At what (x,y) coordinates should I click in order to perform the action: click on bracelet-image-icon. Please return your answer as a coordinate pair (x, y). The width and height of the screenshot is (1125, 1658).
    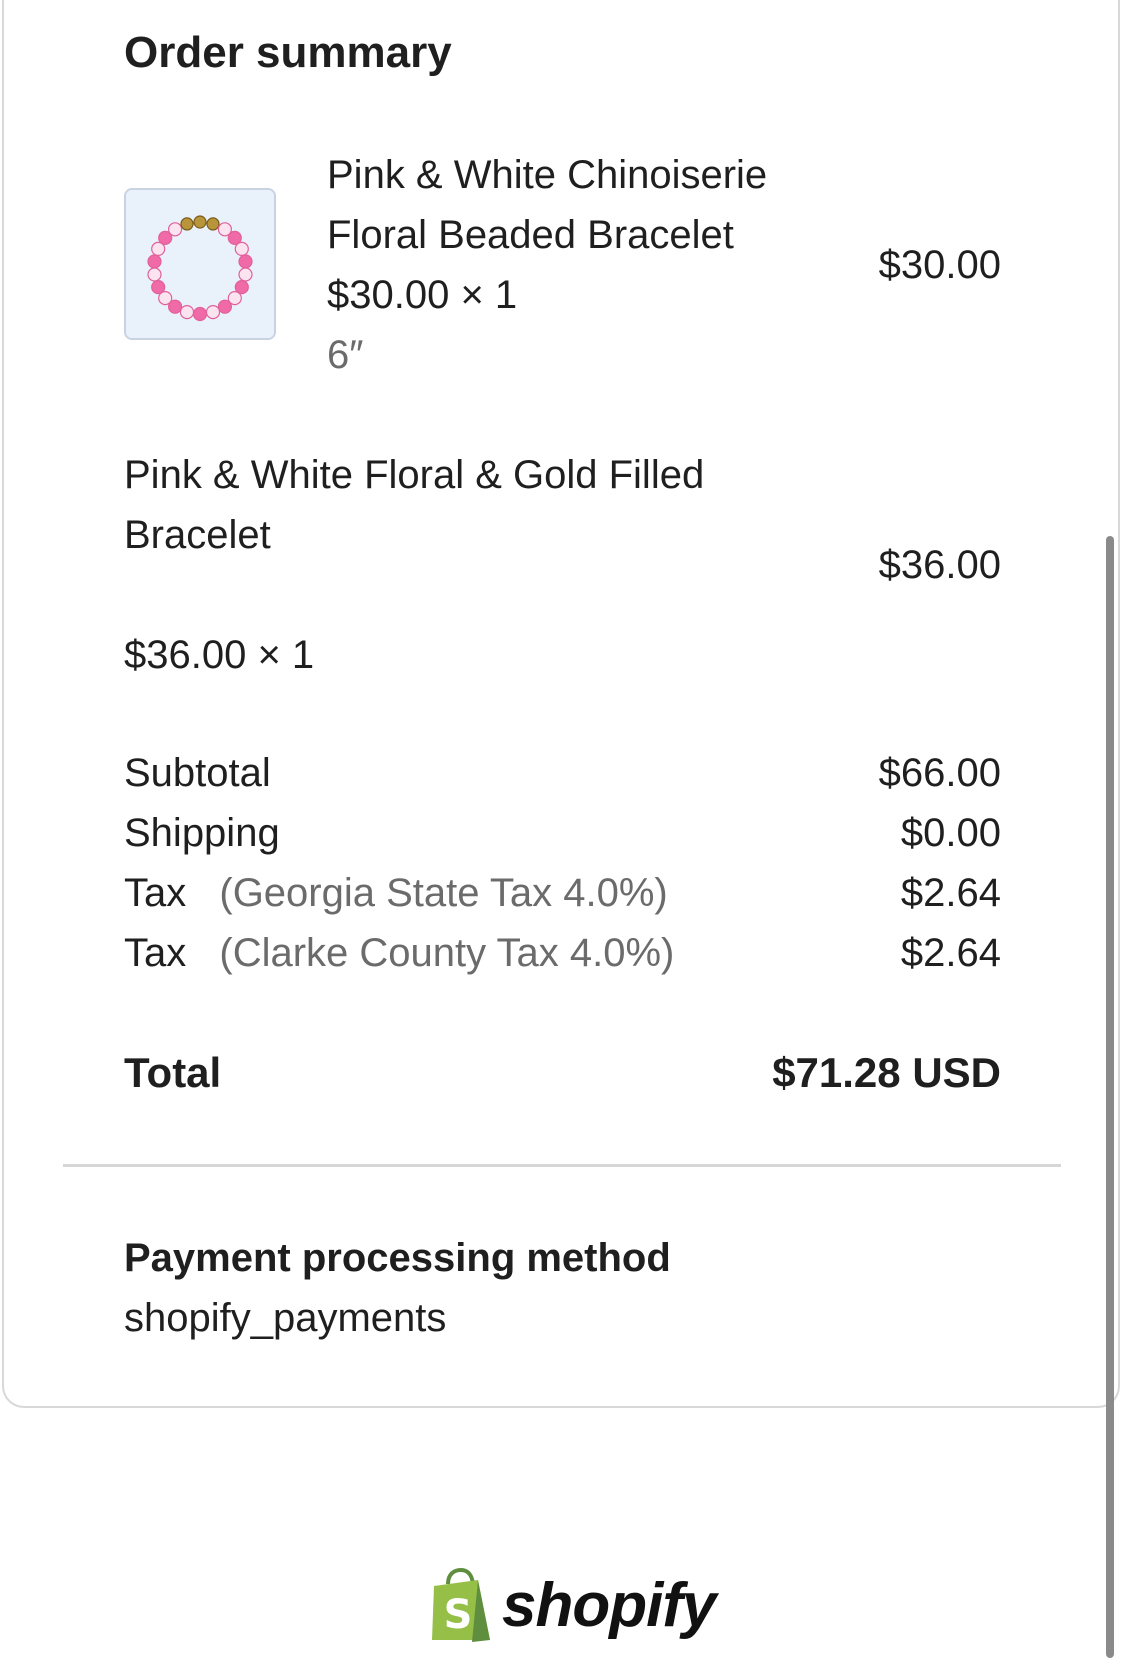
    Looking at the image, I should click on (200, 264).